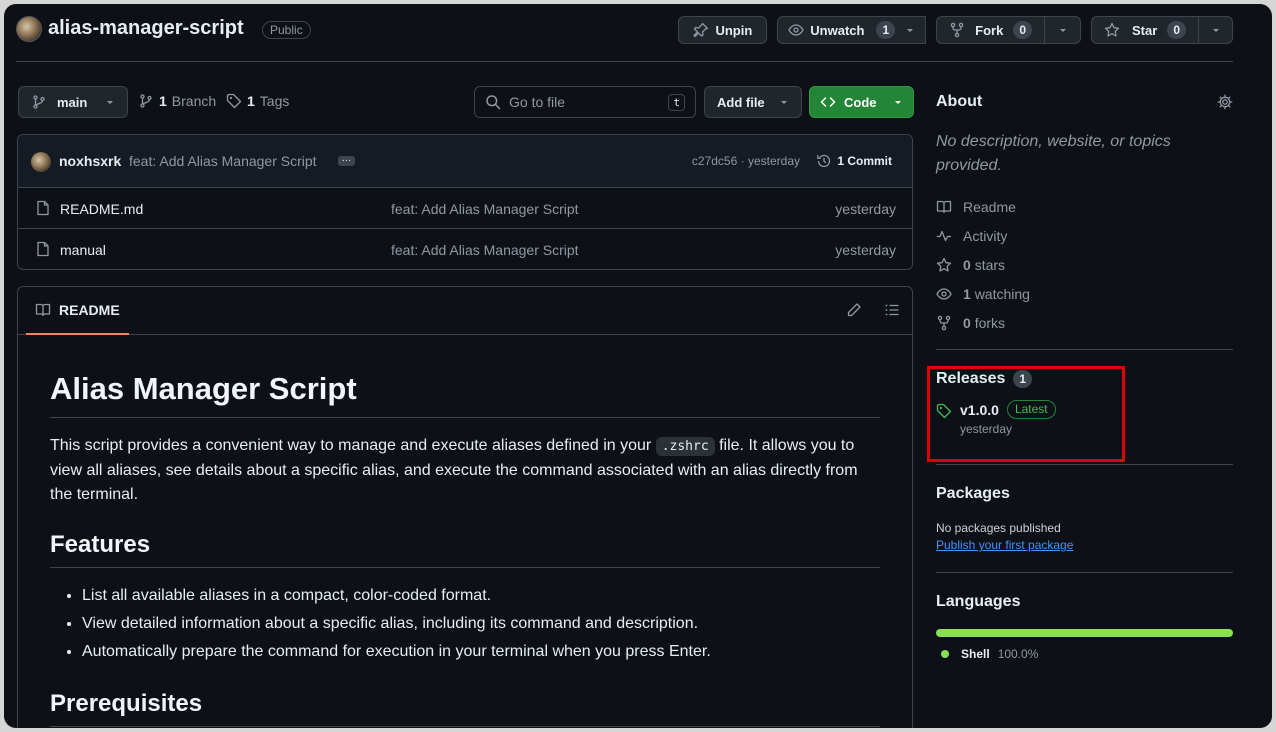  I want to click on commit-count-label: 1 Commit, so click(864, 161).